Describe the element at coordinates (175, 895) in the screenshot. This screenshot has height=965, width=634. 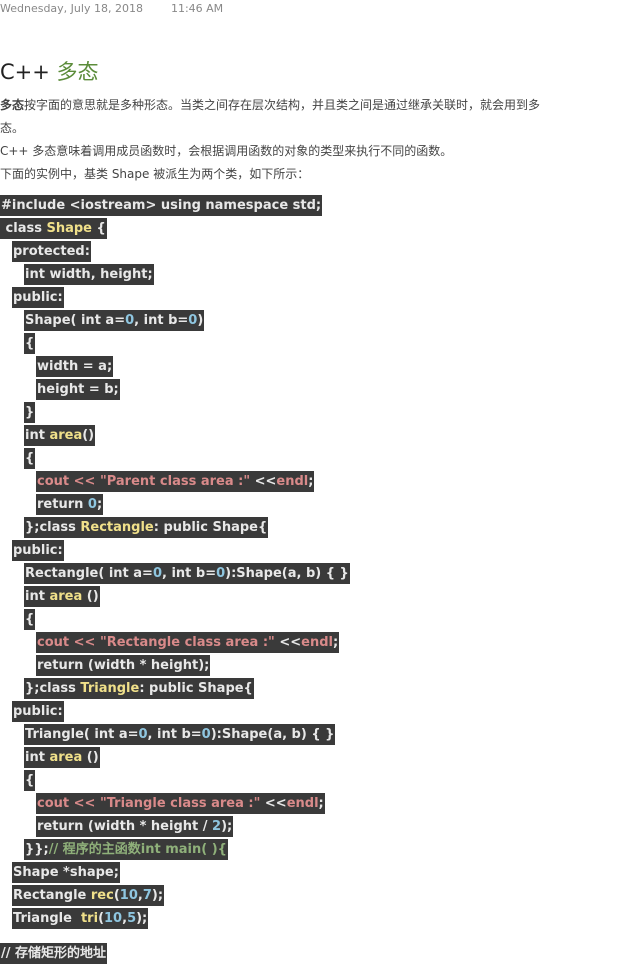
I see `code-line: Rectangle rec(10,7);` at that location.